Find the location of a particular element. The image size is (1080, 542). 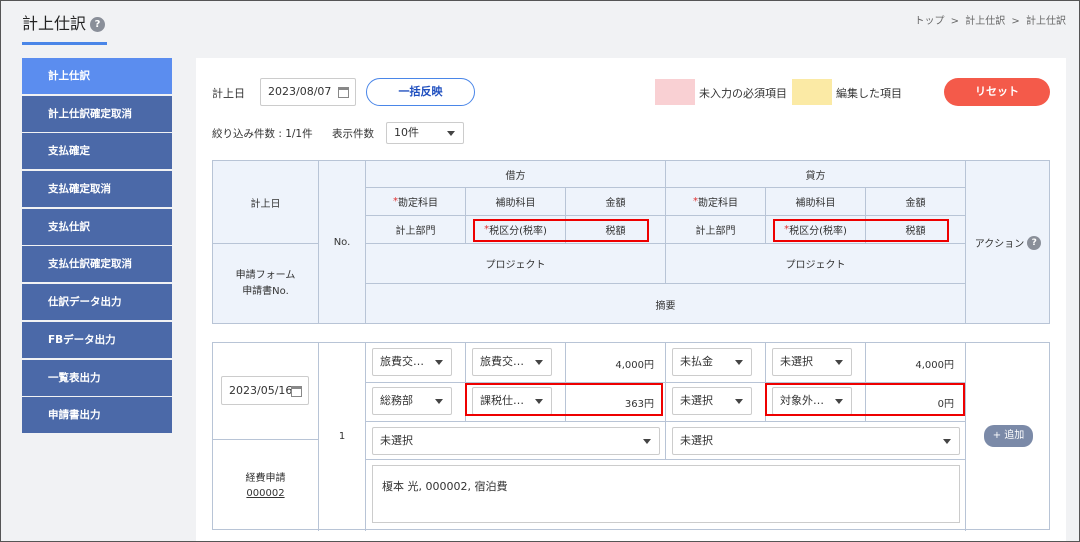

add-row-button: + 追加 is located at coordinates (1008, 436).